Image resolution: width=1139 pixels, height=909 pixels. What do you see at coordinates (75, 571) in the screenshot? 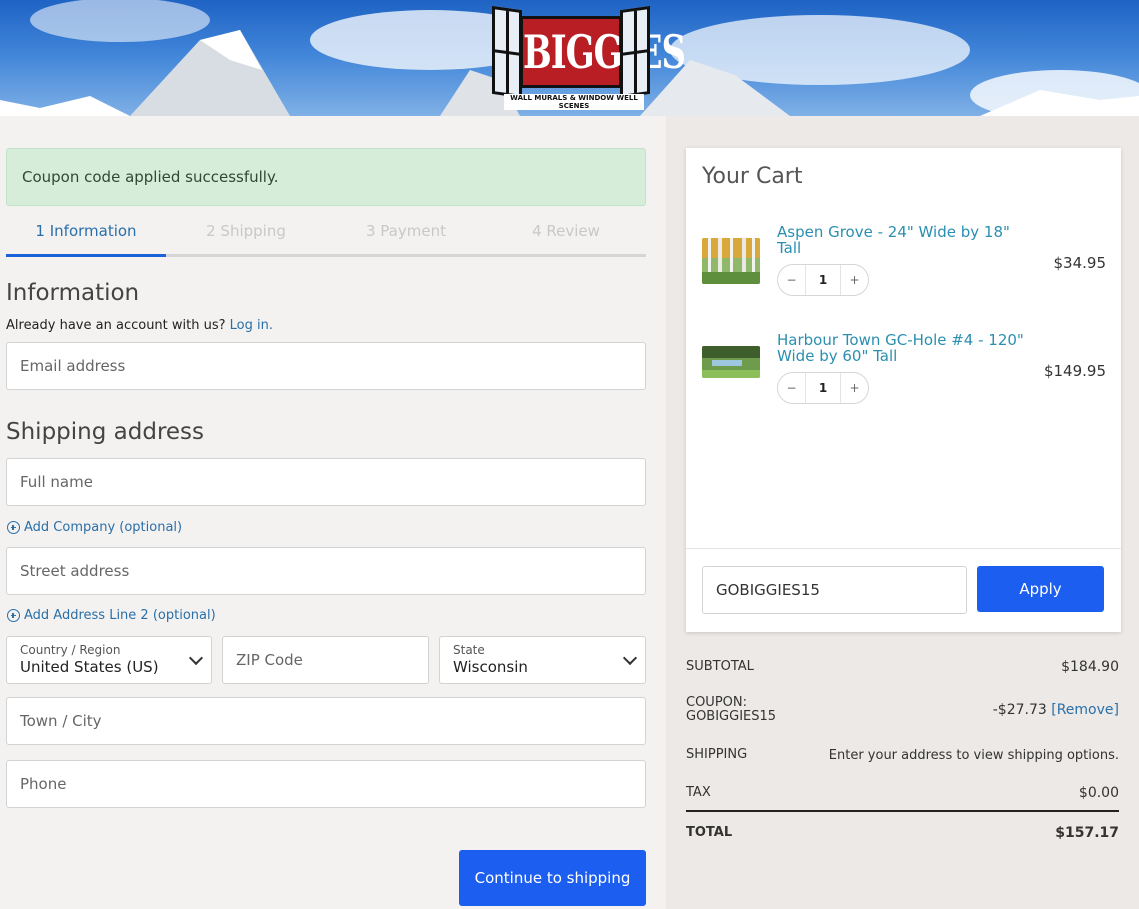
I see `street-placeholder: Street address` at bounding box center [75, 571].